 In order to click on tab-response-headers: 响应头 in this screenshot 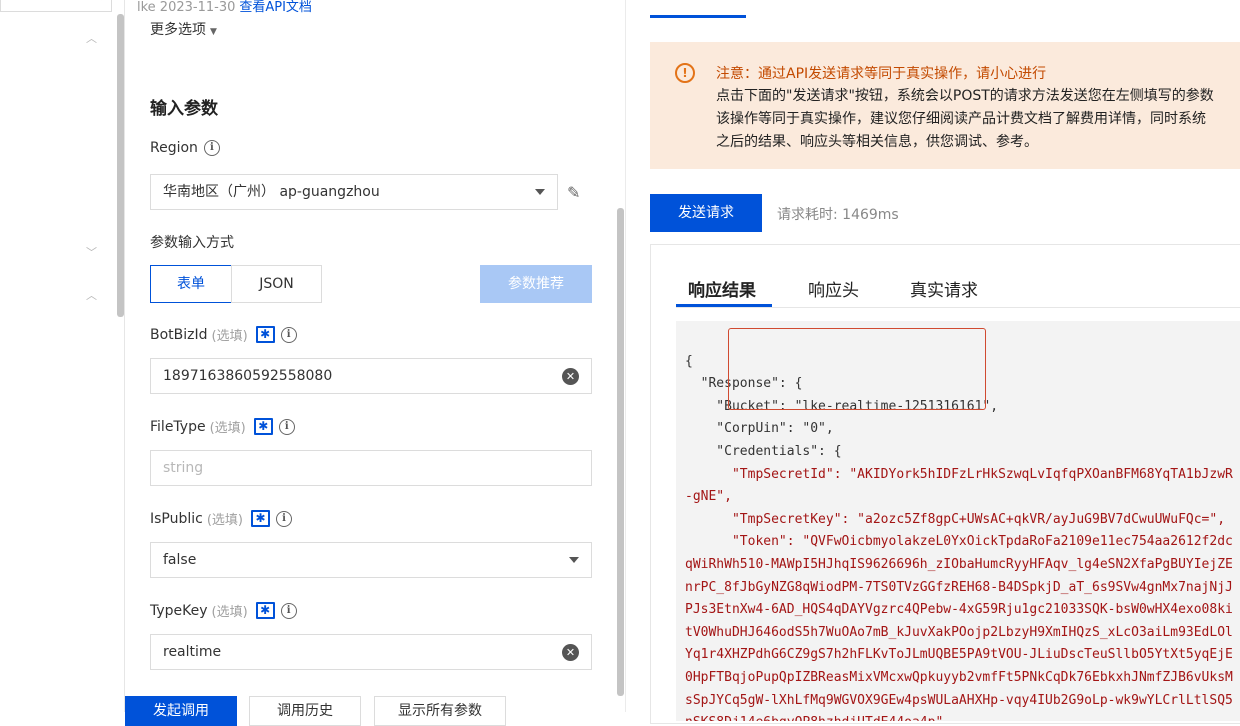, I will do `click(833, 288)`.